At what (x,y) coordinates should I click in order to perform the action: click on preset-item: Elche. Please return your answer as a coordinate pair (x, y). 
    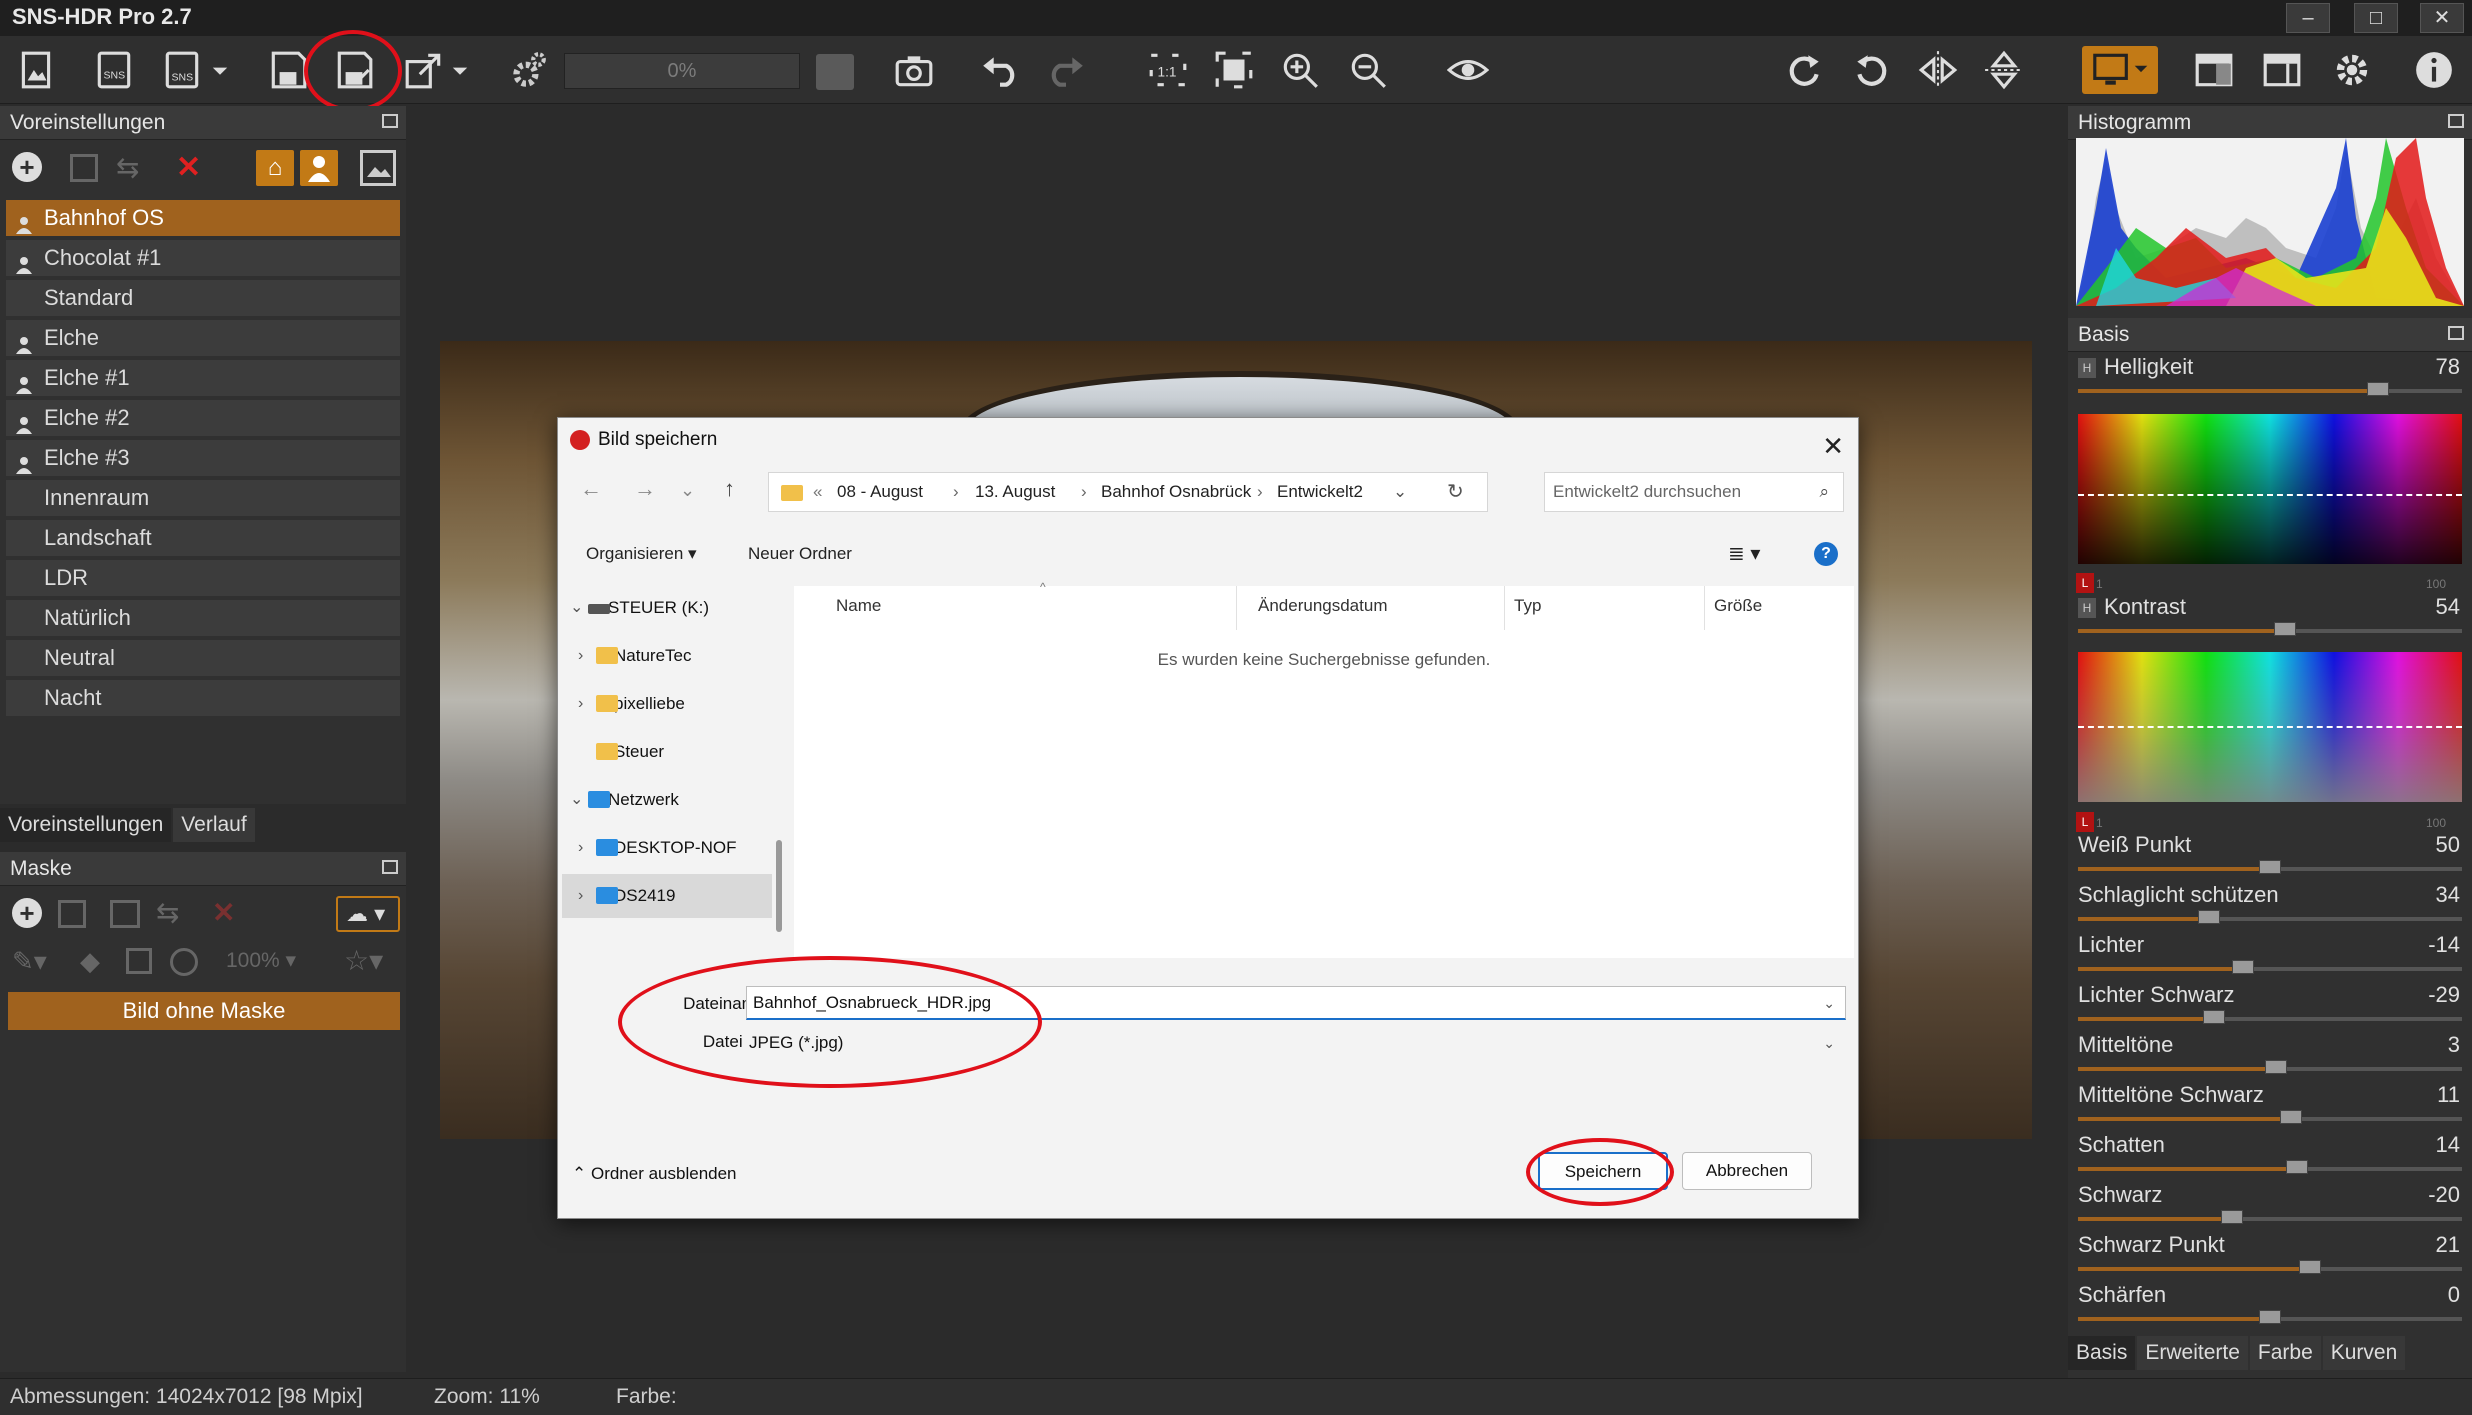
    Looking at the image, I should click on (203, 338).